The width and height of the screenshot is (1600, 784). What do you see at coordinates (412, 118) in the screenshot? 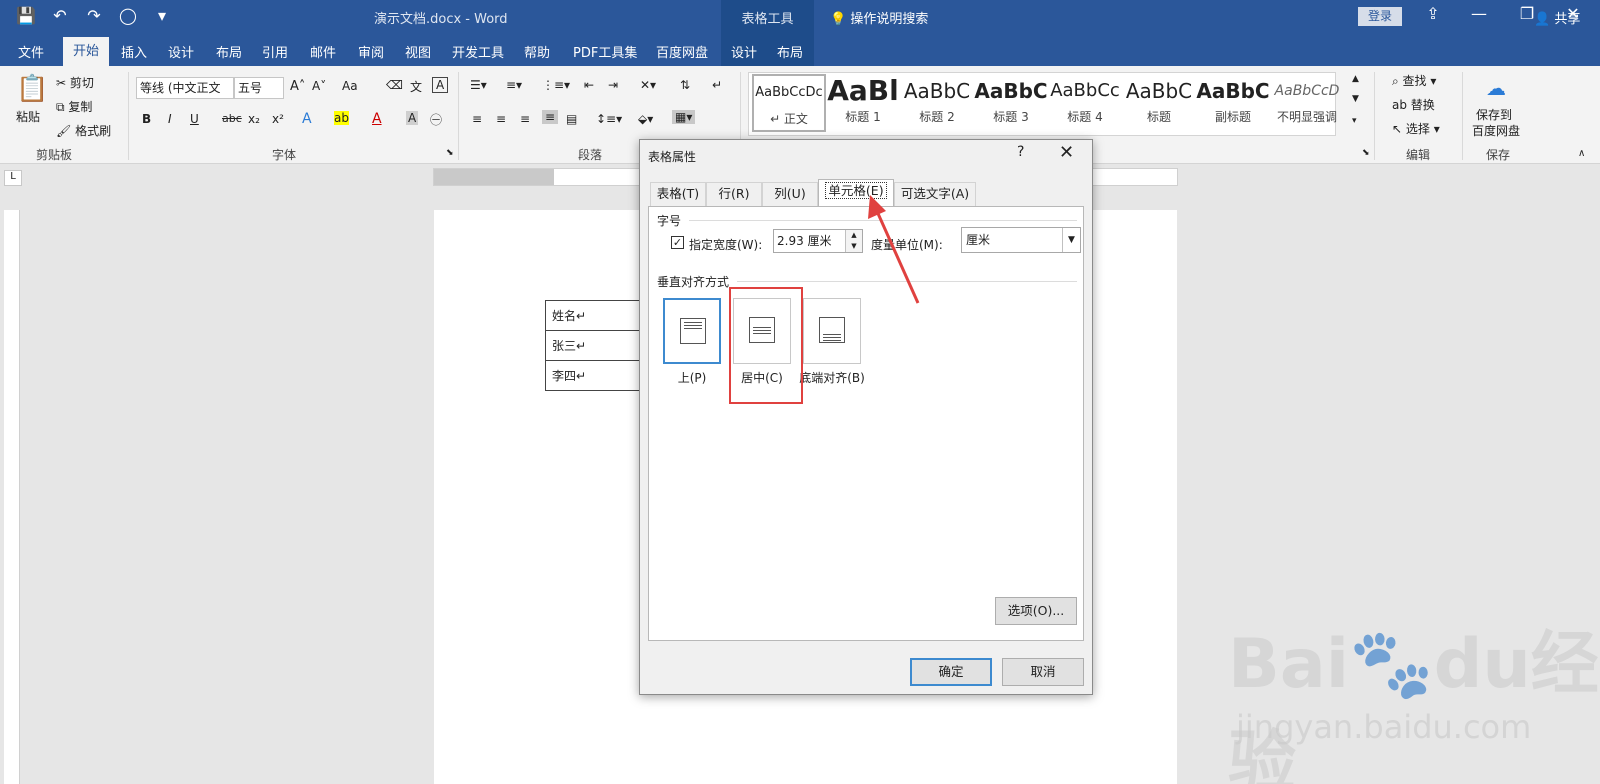
I see `char-shading-icon: A` at bounding box center [412, 118].